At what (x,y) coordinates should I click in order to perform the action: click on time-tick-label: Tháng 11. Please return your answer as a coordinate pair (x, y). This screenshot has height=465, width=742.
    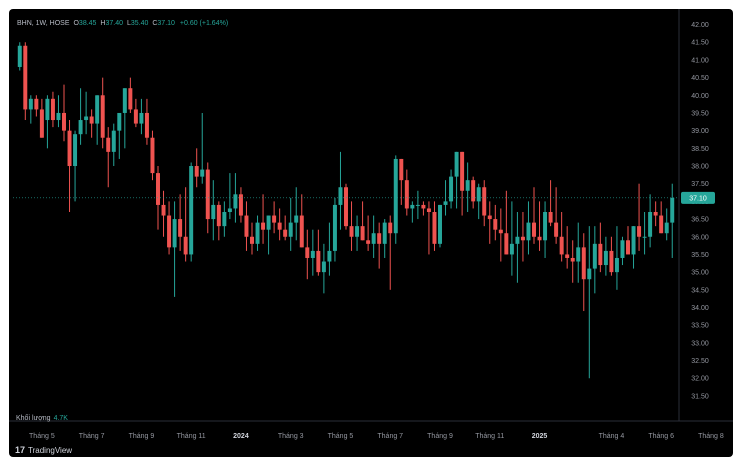
    Looking at the image, I should click on (191, 436).